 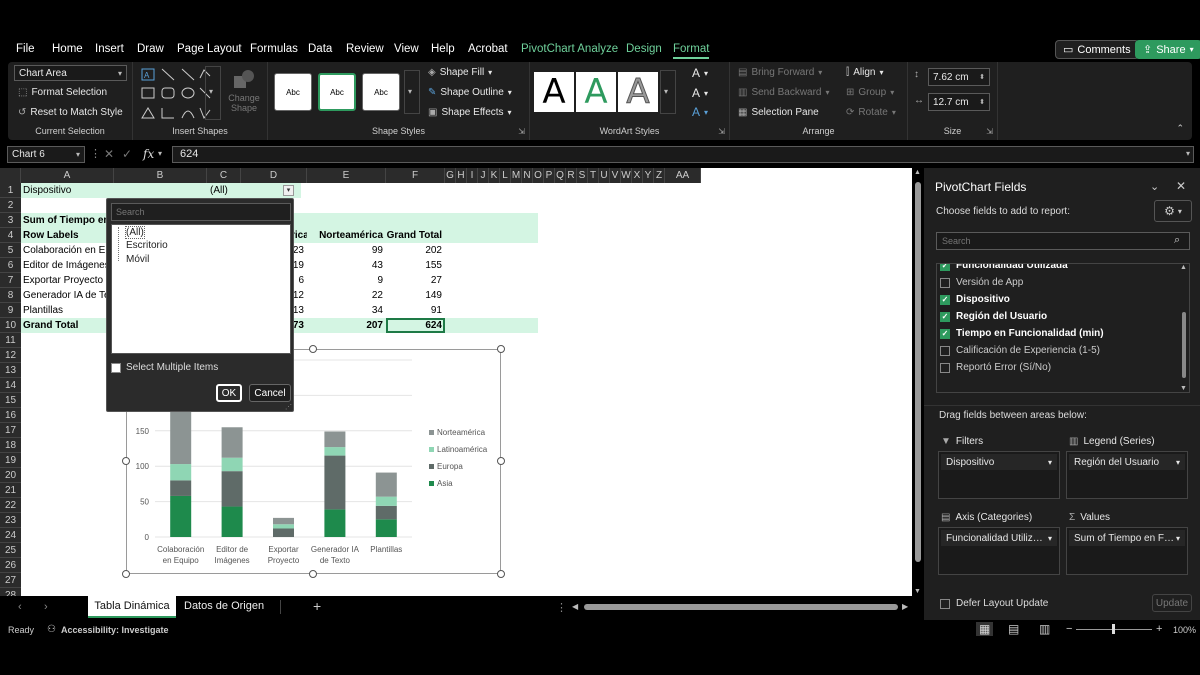 I want to click on column-header: B, so click(x=160, y=175).